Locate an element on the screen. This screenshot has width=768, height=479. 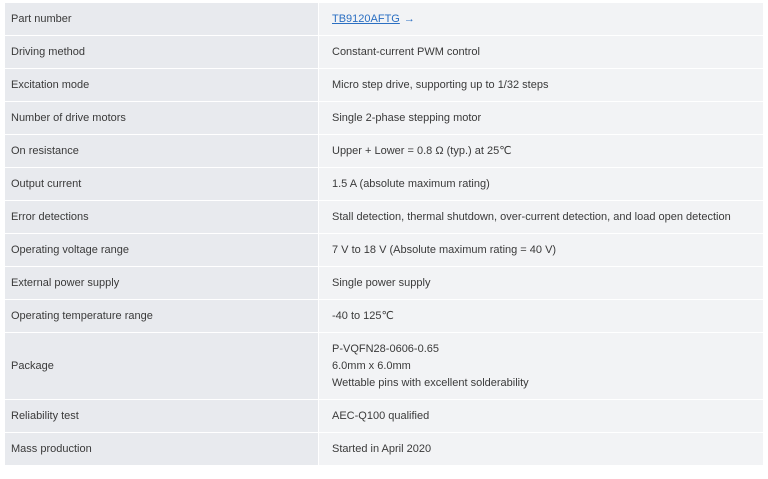
row-value: Constant-current PWM control is located at coordinates (540, 52).